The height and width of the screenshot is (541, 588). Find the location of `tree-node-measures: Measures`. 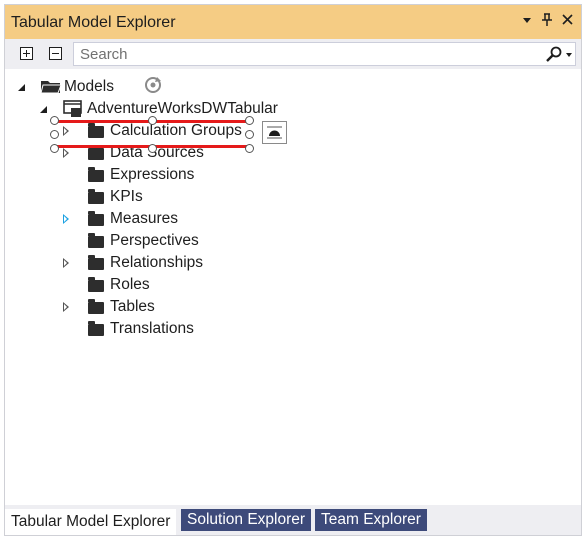

tree-node-measures: Measures is located at coordinates (135, 219).